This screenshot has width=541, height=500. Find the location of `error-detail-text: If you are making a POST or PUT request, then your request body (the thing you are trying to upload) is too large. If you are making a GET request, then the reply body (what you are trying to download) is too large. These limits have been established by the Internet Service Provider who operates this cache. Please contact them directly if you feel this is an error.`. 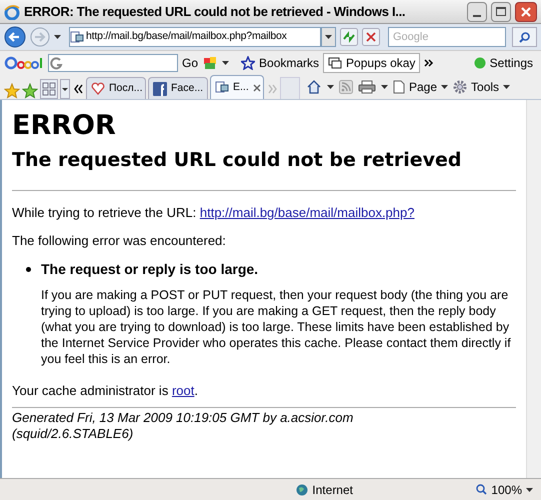

error-detail-text: If you are making a POST or PUT request, then your request body (the thing you are trying to upload) is too large. If you are making a GET request, then the reply body (what you are trying to download) is too large. These limits have been established by the Internet Service Provider who operates this cache. Please contact them directly if you feel this is an error. is located at coordinates (276, 327).